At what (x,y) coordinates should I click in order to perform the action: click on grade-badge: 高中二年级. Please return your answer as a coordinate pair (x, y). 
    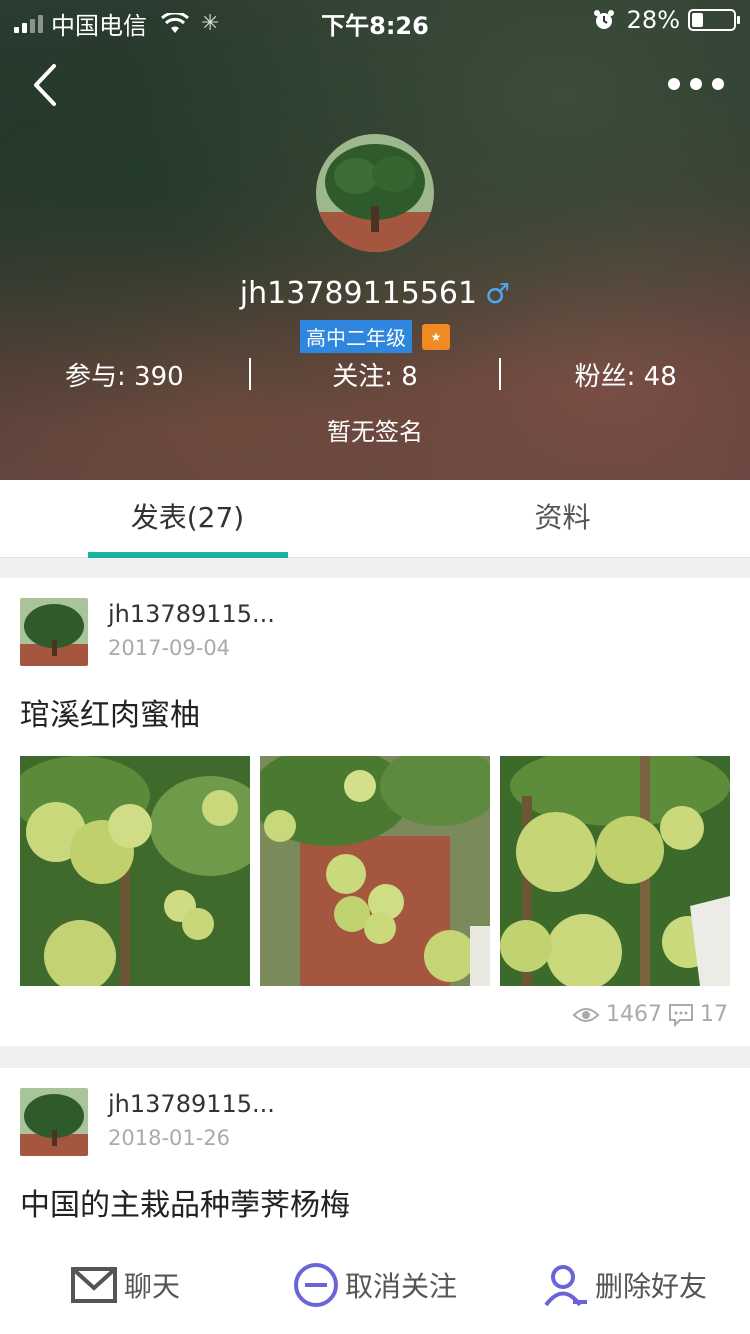
    Looking at the image, I should click on (356, 336).